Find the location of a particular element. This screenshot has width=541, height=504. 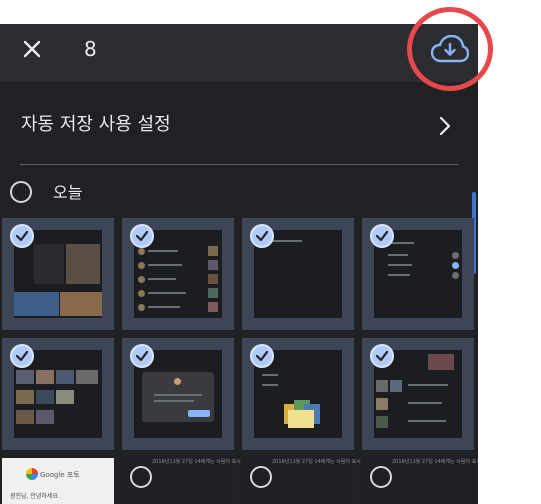

photo-thumbnail: Google 포토 광진님, 안녕하세요. is located at coordinates (58, 481).